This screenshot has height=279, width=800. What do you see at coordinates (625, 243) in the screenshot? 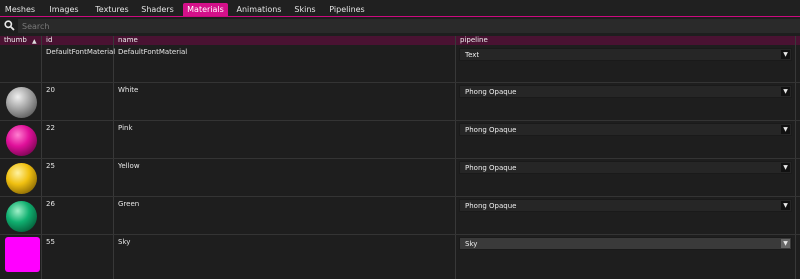
I see `pipeline-select: Sky ▼` at bounding box center [625, 243].